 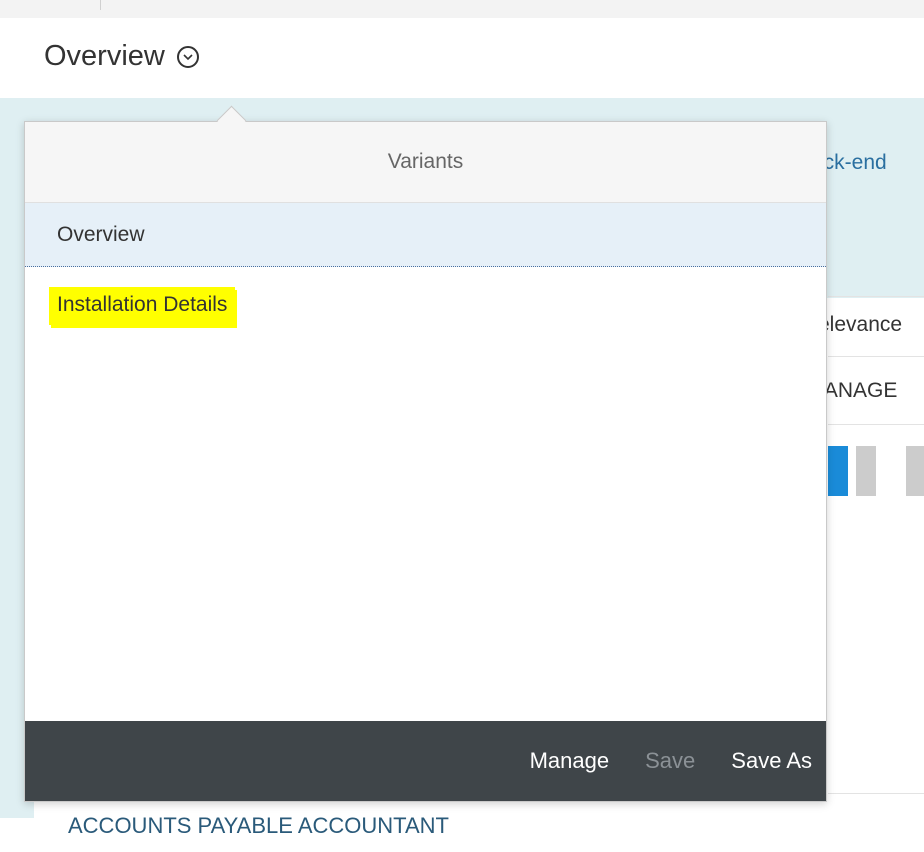 What do you see at coordinates (860, 324) in the screenshot?
I see `relevance-text: elevance` at bounding box center [860, 324].